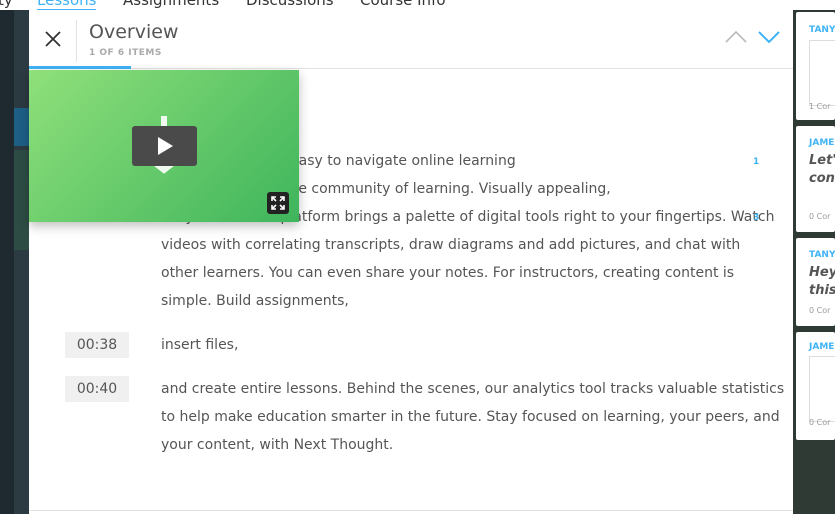  Describe the element at coordinates (756, 162) in the screenshot. I see `note-count-badge: 1` at that location.